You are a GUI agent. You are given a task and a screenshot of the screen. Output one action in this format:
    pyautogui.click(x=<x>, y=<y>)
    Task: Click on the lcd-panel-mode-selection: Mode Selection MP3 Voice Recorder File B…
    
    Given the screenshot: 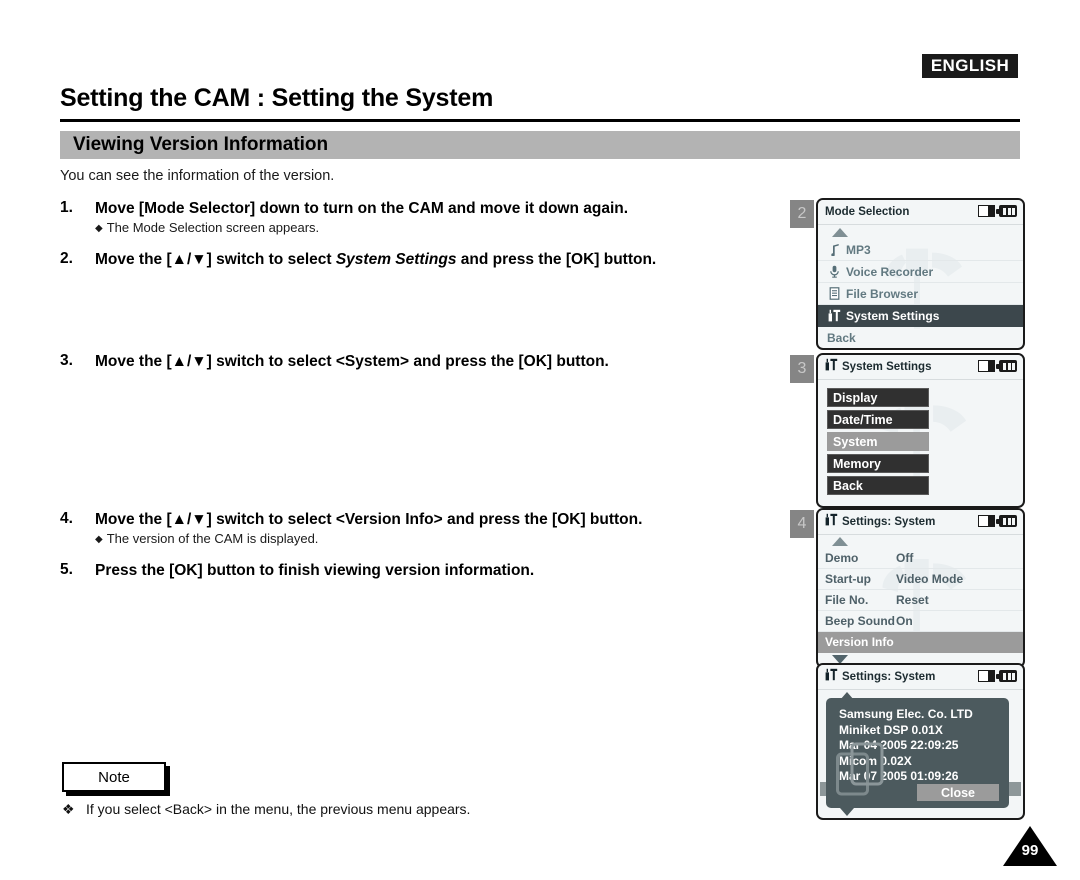 What is the action you would take?
    pyautogui.click(x=920, y=274)
    